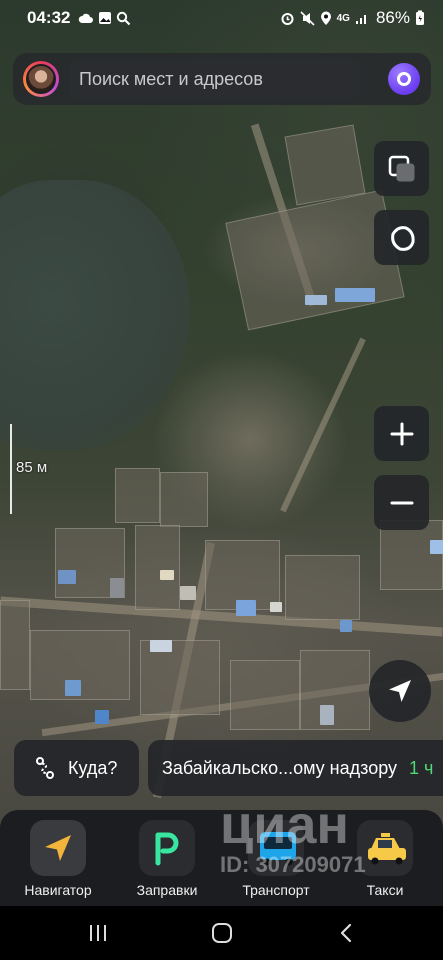  Describe the element at coordinates (167, 890) in the screenshot. I see `app-label: Заправки` at that location.